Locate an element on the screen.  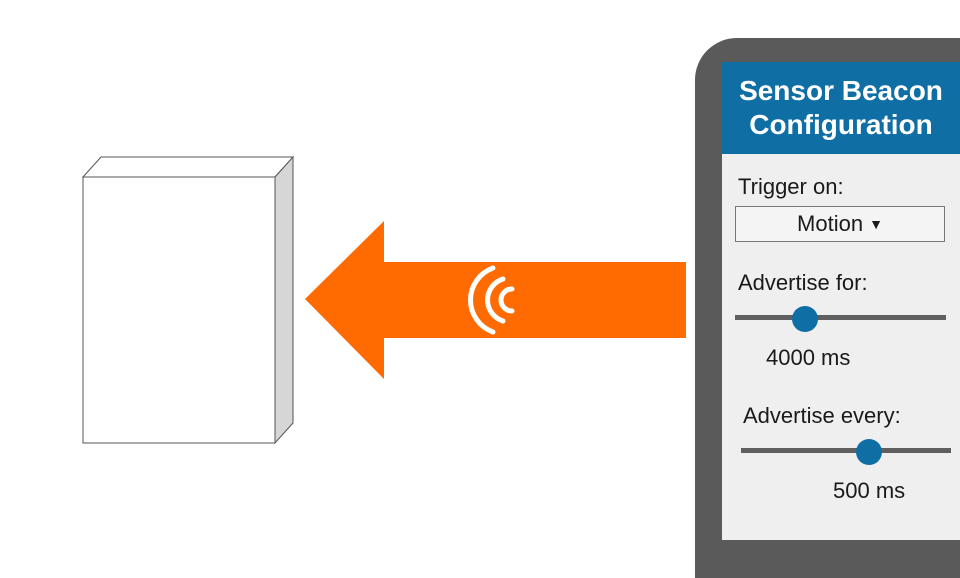
trigger-value: Motion is located at coordinates (830, 223).